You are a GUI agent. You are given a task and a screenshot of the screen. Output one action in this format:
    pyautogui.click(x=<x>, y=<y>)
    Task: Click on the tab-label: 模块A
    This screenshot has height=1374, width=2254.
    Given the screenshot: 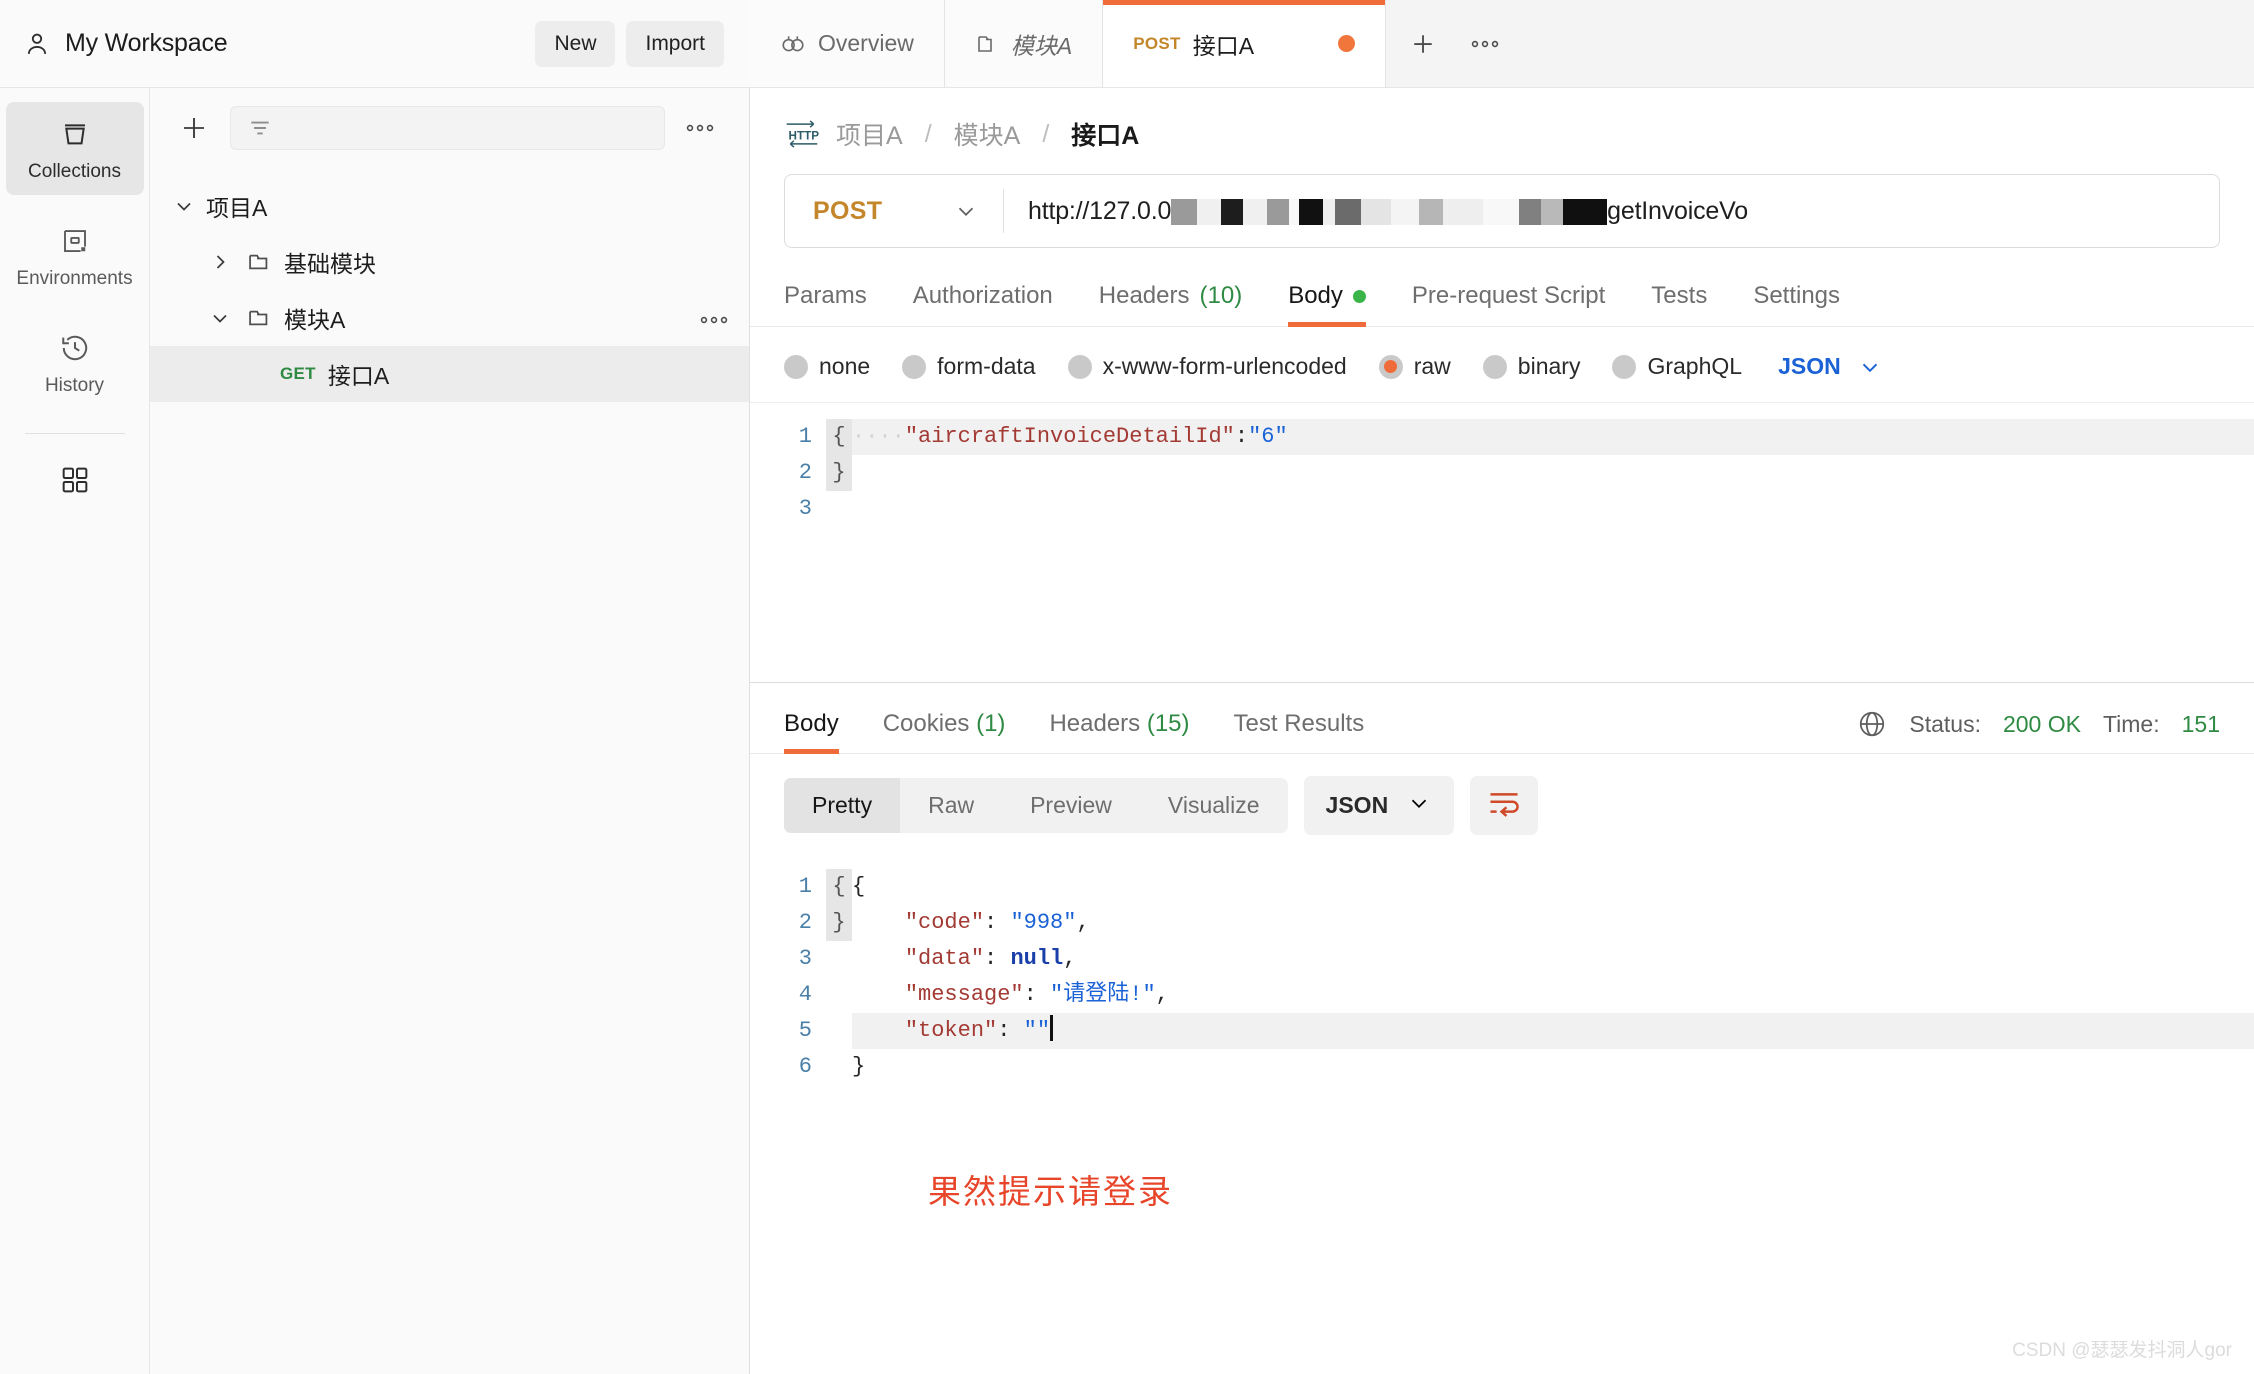 What is the action you would take?
    pyautogui.click(x=1041, y=45)
    